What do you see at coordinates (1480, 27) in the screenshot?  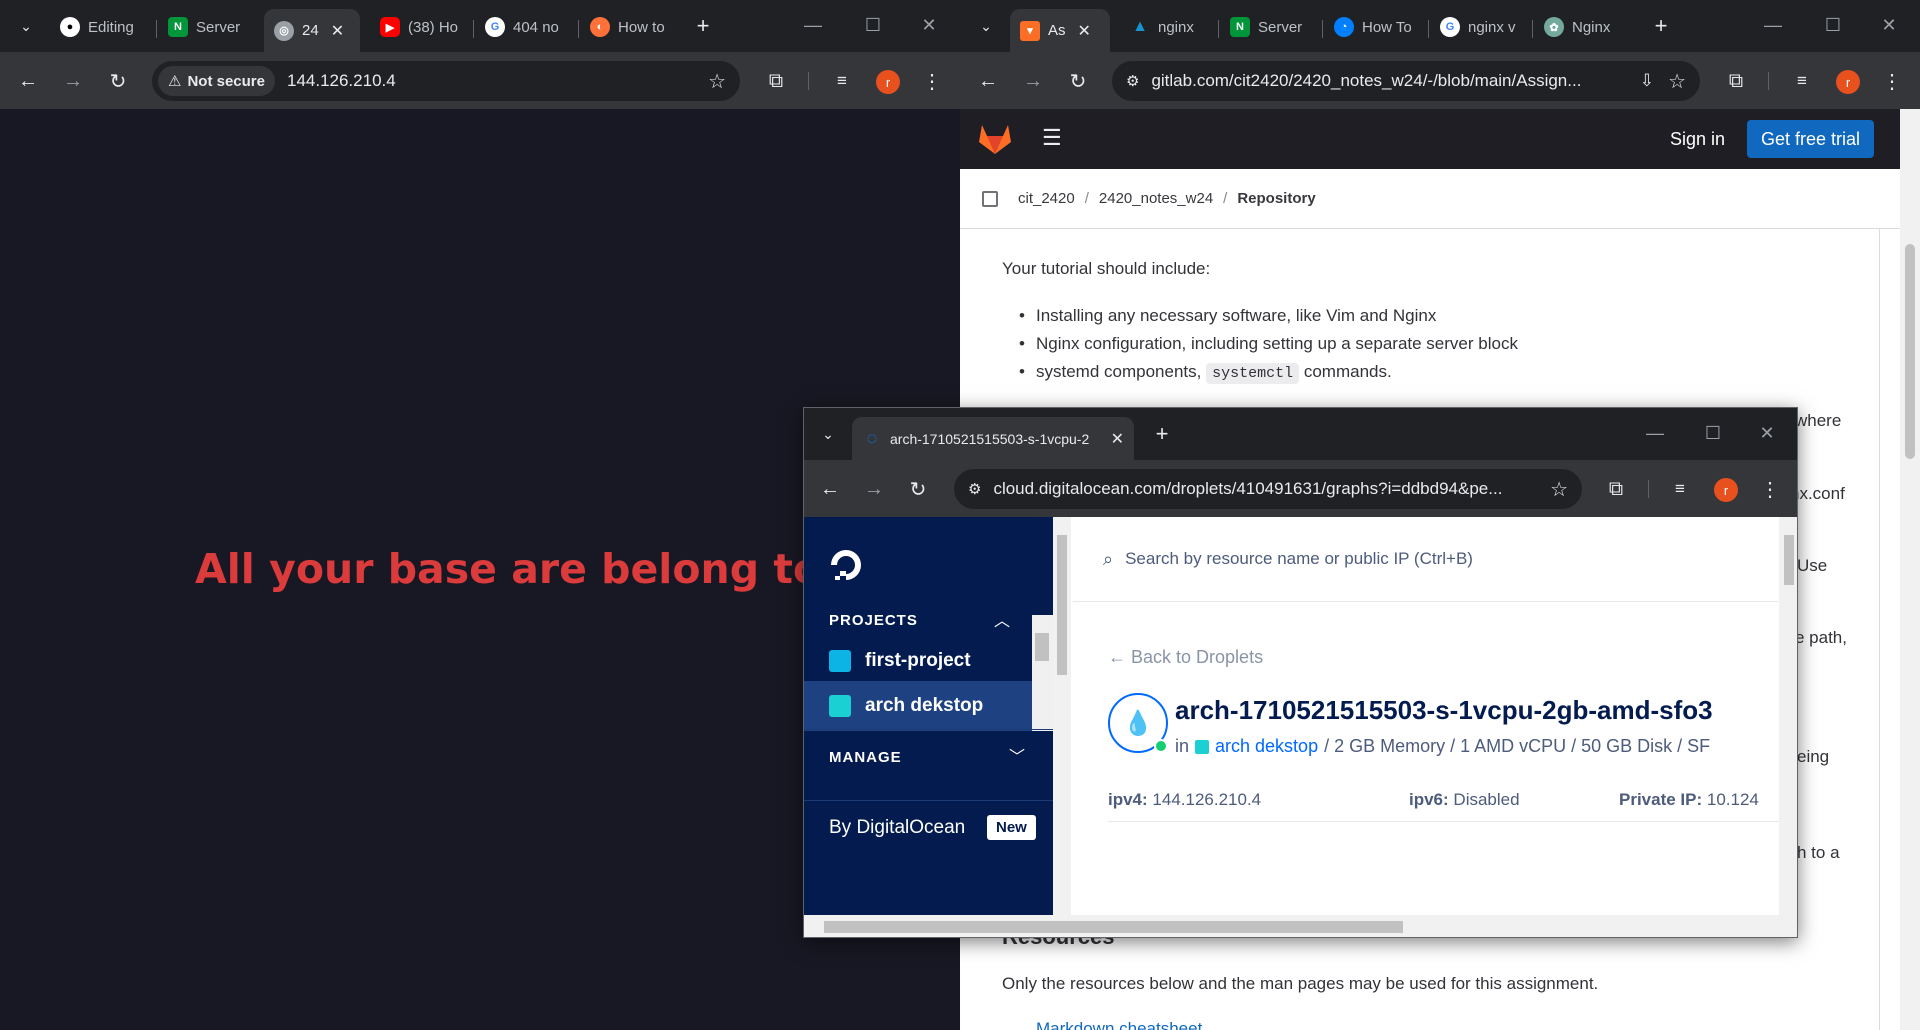 I see `tab-4: G nginx v` at bounding box center [1480, 27].